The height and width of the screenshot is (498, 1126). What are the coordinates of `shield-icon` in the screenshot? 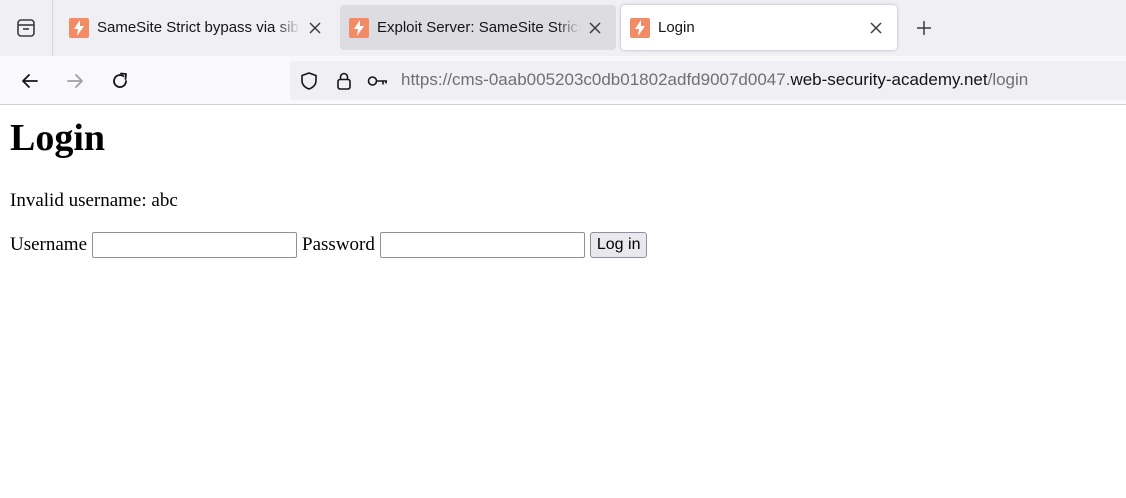 It's located at (309, 81).